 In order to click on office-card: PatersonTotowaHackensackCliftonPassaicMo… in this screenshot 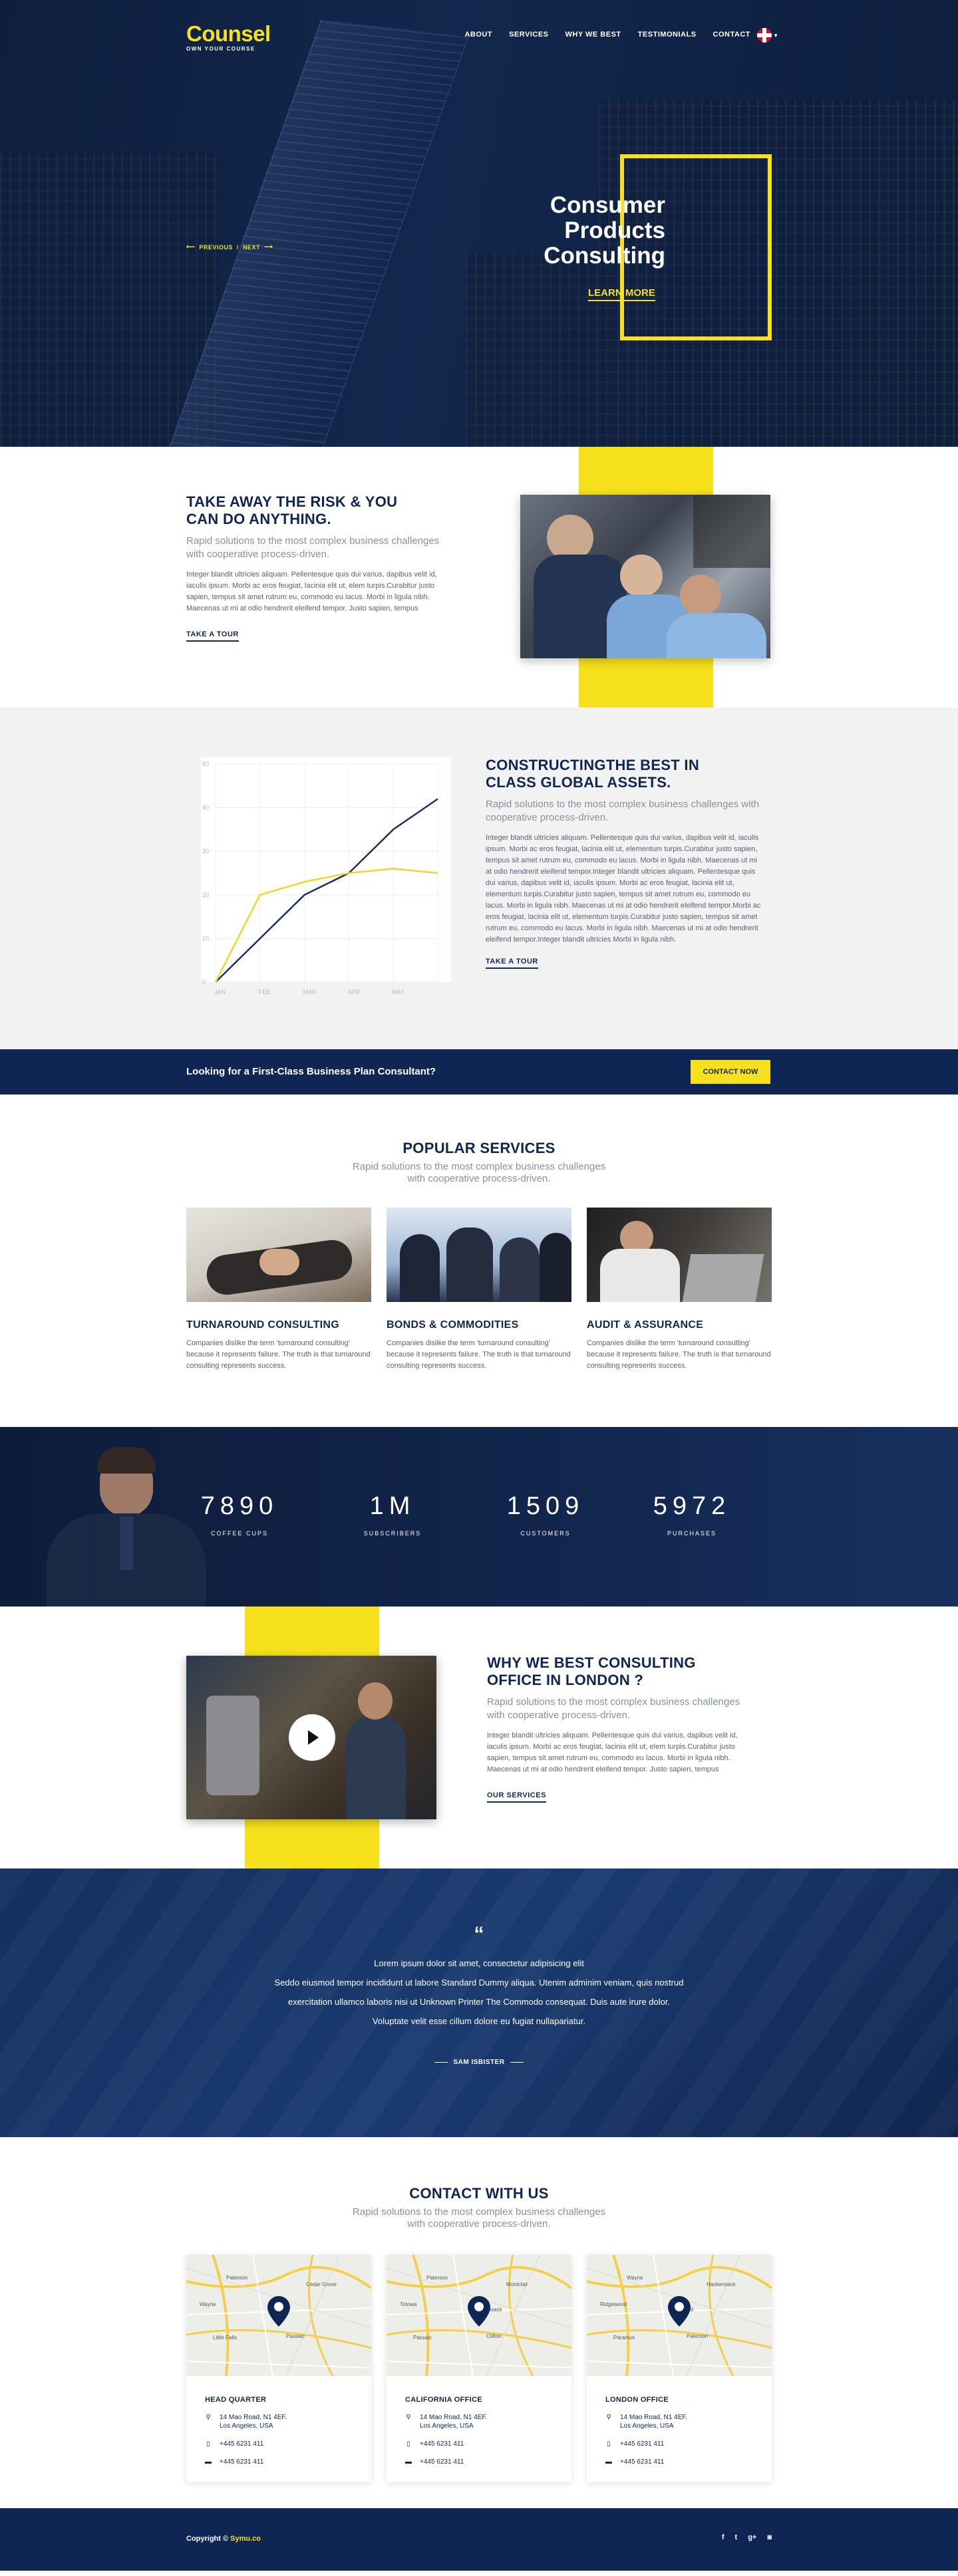, I will do `click(479, 2368)`.